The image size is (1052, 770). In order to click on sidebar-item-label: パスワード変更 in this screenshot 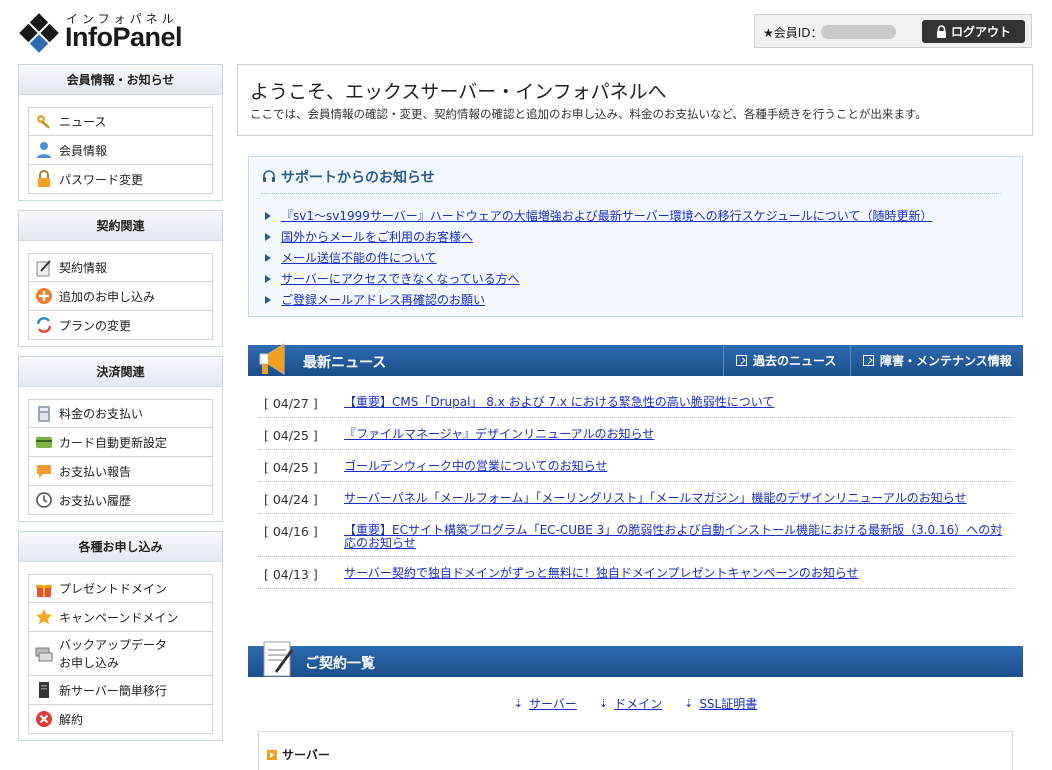, I will do `click(101, 179)`.